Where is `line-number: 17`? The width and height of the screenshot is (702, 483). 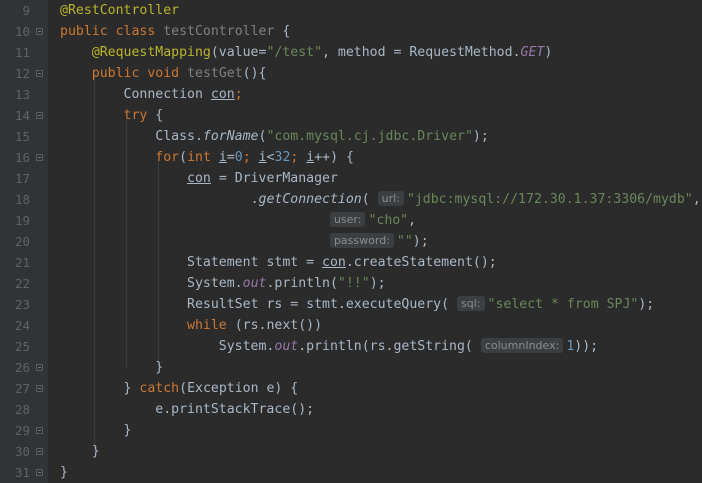 line-number: 17 is located at coordinates (22, 178).